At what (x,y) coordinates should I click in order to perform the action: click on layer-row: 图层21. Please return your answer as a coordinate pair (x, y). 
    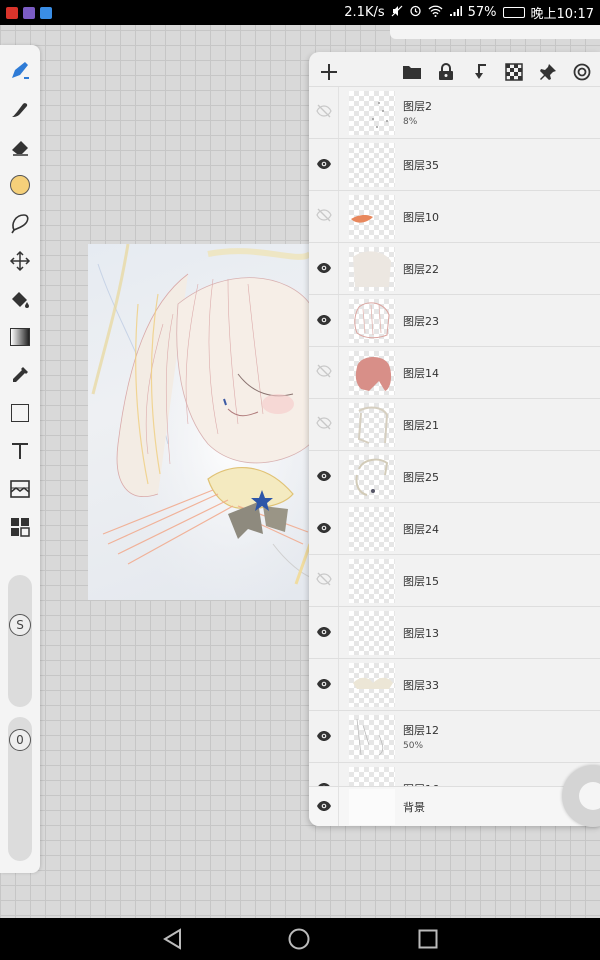
    Looking at the image, I should click on (454, 424).